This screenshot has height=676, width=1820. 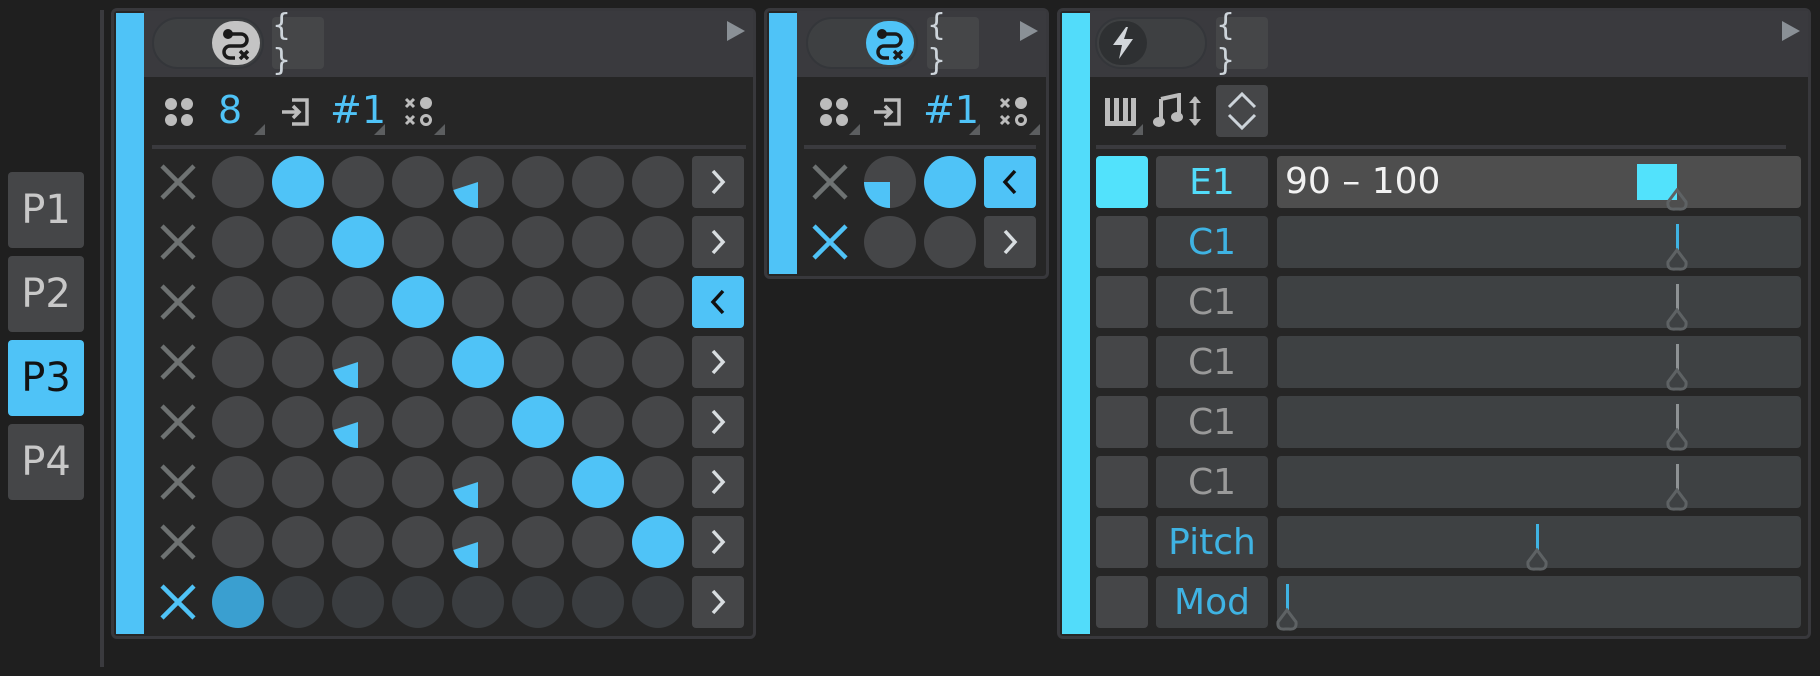 I want to click on chevron-left-button, so click(x=718, y=302).